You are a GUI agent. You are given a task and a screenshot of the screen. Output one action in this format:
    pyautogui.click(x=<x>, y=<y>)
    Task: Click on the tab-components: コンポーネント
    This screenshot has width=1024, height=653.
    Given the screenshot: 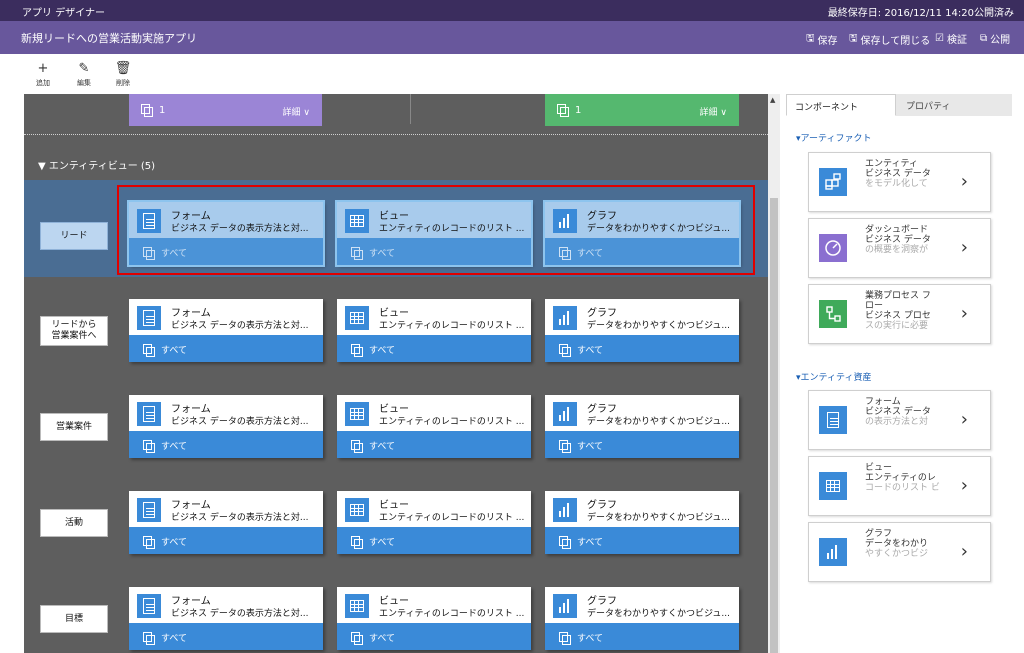 What is the action you would take?
    pyautogui.click(x=841, y=105)
    